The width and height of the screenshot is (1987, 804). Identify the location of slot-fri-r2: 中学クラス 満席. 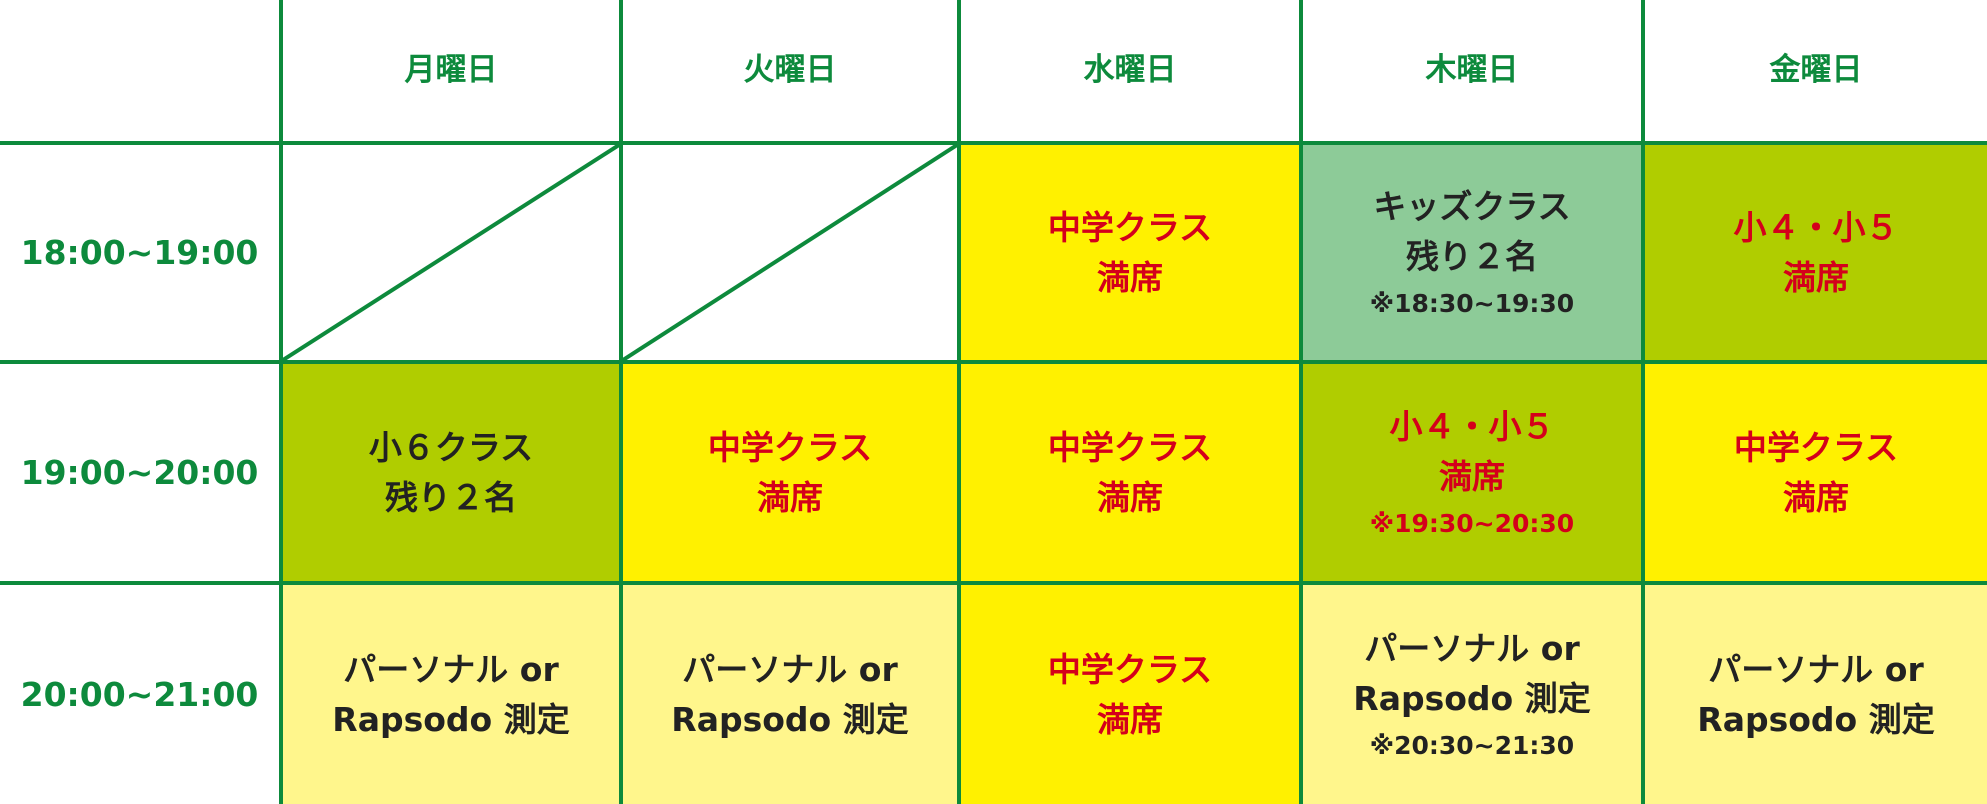
(1816, 474).